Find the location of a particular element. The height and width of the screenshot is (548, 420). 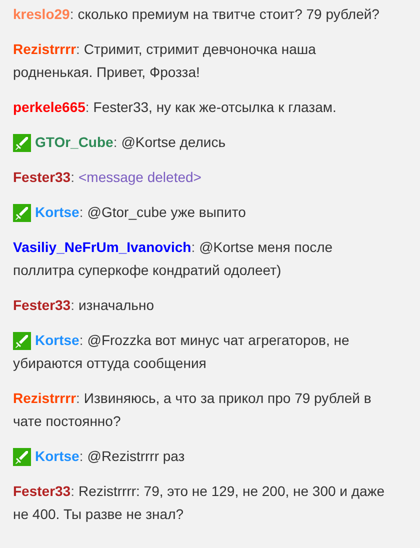

chat-message: Fester33: изначально is located at coordinates (84, 305).